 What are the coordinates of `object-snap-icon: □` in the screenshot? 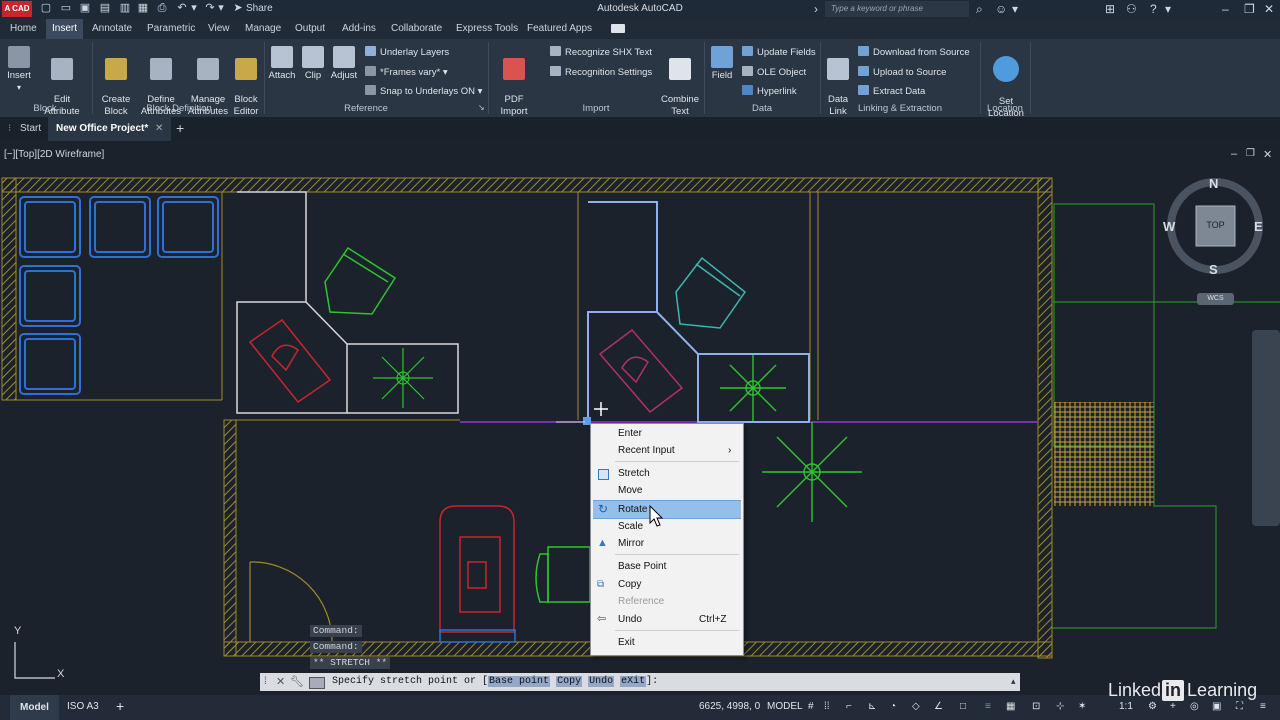 It's located at (963, 706).